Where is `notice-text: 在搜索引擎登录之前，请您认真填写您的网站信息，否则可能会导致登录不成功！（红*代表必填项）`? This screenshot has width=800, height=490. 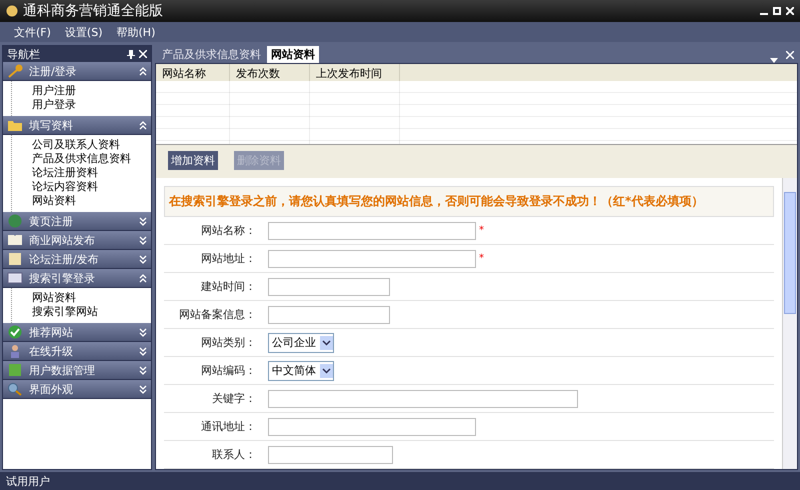
notice-text: 在搜索引擎登录之前，请您认真填写您的网站信息，否则可能会导致登录不成功！（红*代表必填项） is located at coordinates (469, 201).